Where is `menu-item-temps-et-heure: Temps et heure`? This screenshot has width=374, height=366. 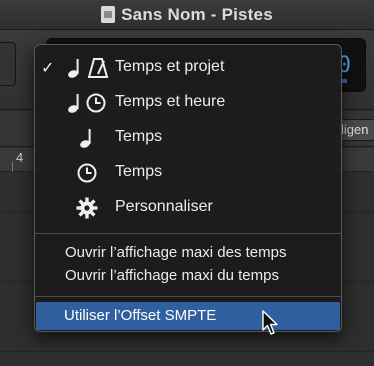
menu-item-temps-et-heure: Temps et heure is located at coordinates (188, 103).